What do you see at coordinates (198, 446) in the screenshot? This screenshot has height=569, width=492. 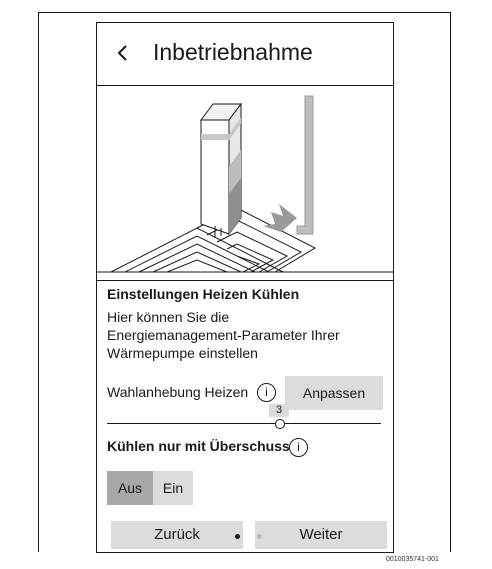 I see `cooling-surplus-label: Kühlen nur mit Überschuss` at bounding box center [198, 446].